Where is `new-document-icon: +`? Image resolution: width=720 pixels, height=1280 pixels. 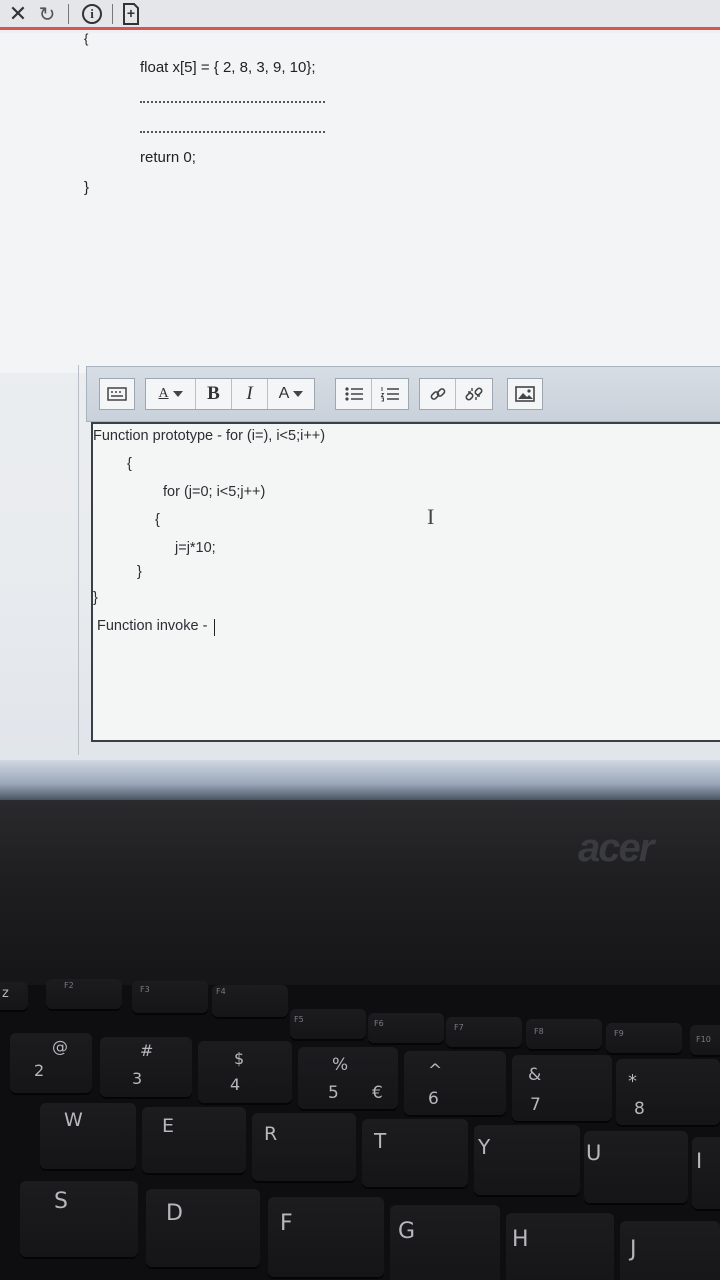 new-document-icon: + is located at coordinates (131, 14).